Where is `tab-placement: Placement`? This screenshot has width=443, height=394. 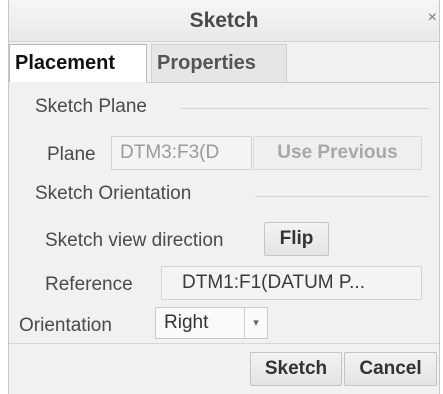
tab-placement: Placement is located at coordinates (78, 63).